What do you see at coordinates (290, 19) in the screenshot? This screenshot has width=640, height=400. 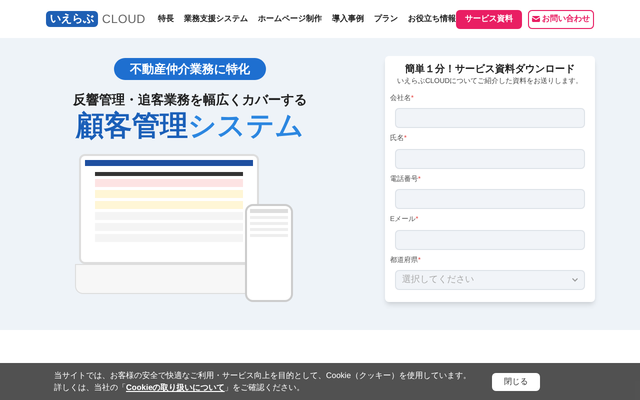 I see `nav-link: ホームページ制作` at bounding box center [290, 19].